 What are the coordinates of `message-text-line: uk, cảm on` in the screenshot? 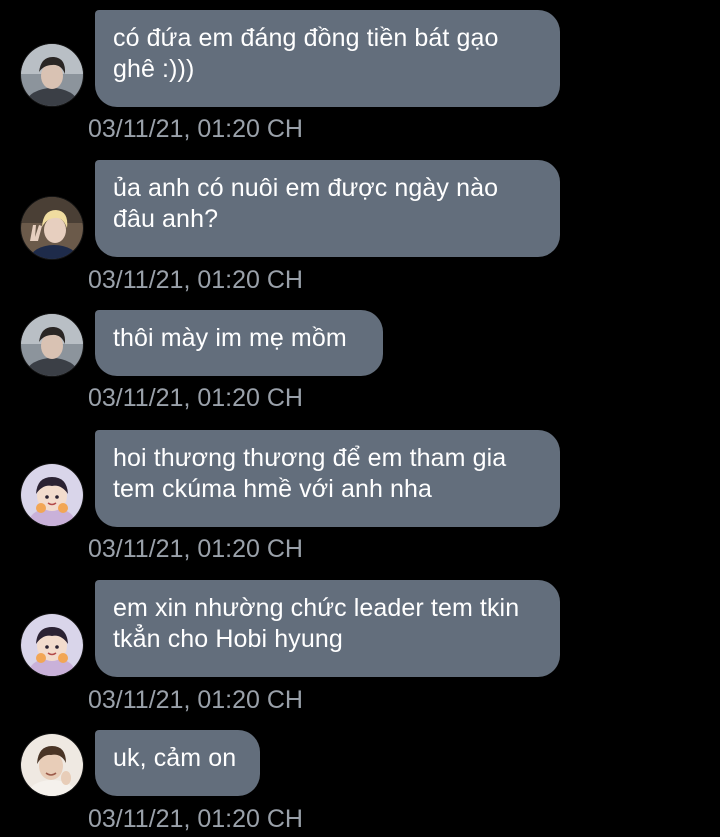 It's located at (175, 758).